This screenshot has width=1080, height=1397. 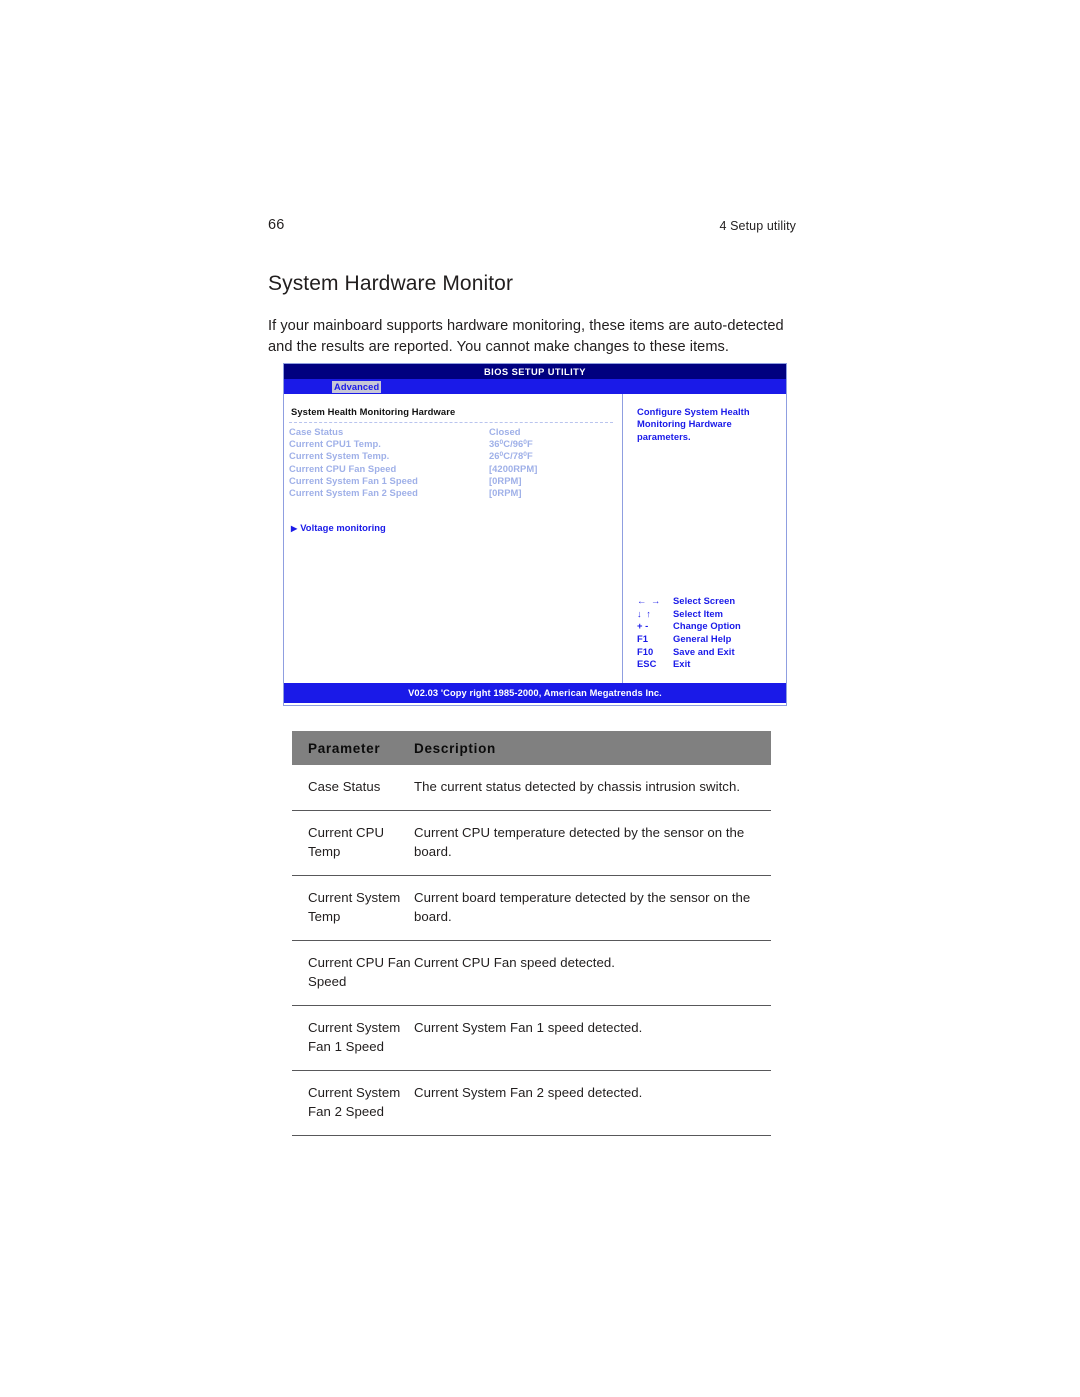 What do you see at coordinates (391, 284) in the screenshot?
I see `page-title: System Hardware Monitor` at bounding box center [391, 284].